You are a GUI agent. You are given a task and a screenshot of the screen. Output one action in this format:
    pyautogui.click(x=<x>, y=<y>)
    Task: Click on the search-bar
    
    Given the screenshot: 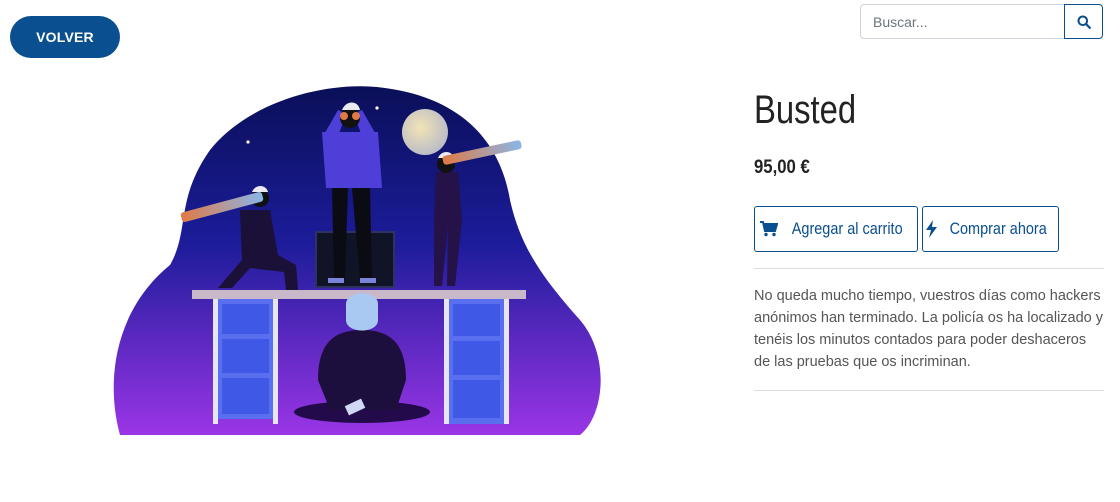 What is the action you would take?
    pyautogui.click(x=981, y=21)
    